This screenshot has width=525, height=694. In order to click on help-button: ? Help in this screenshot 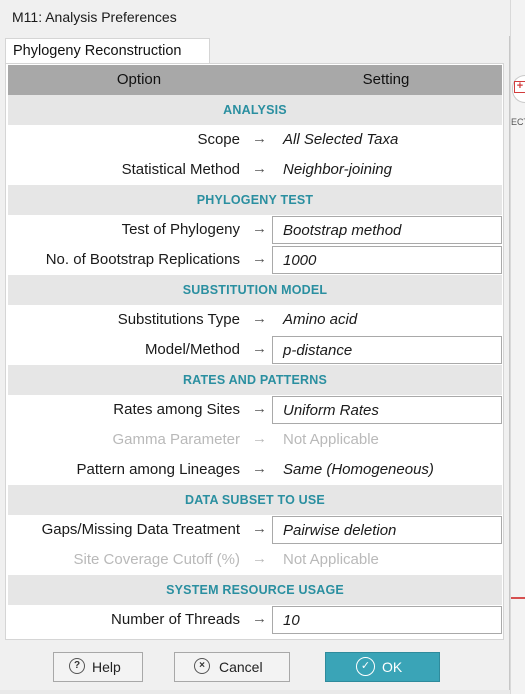, I will do `click(98, 667)`.